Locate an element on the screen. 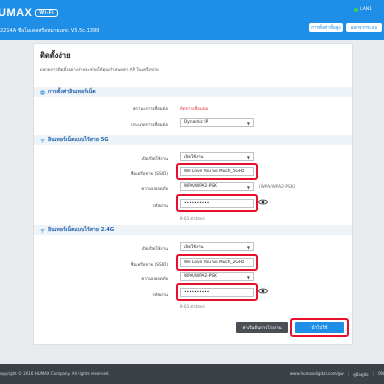 Image resolution: width=384 pixels, height=384 pixels. brand-name: UMAX is located at coordinates (16, 13).